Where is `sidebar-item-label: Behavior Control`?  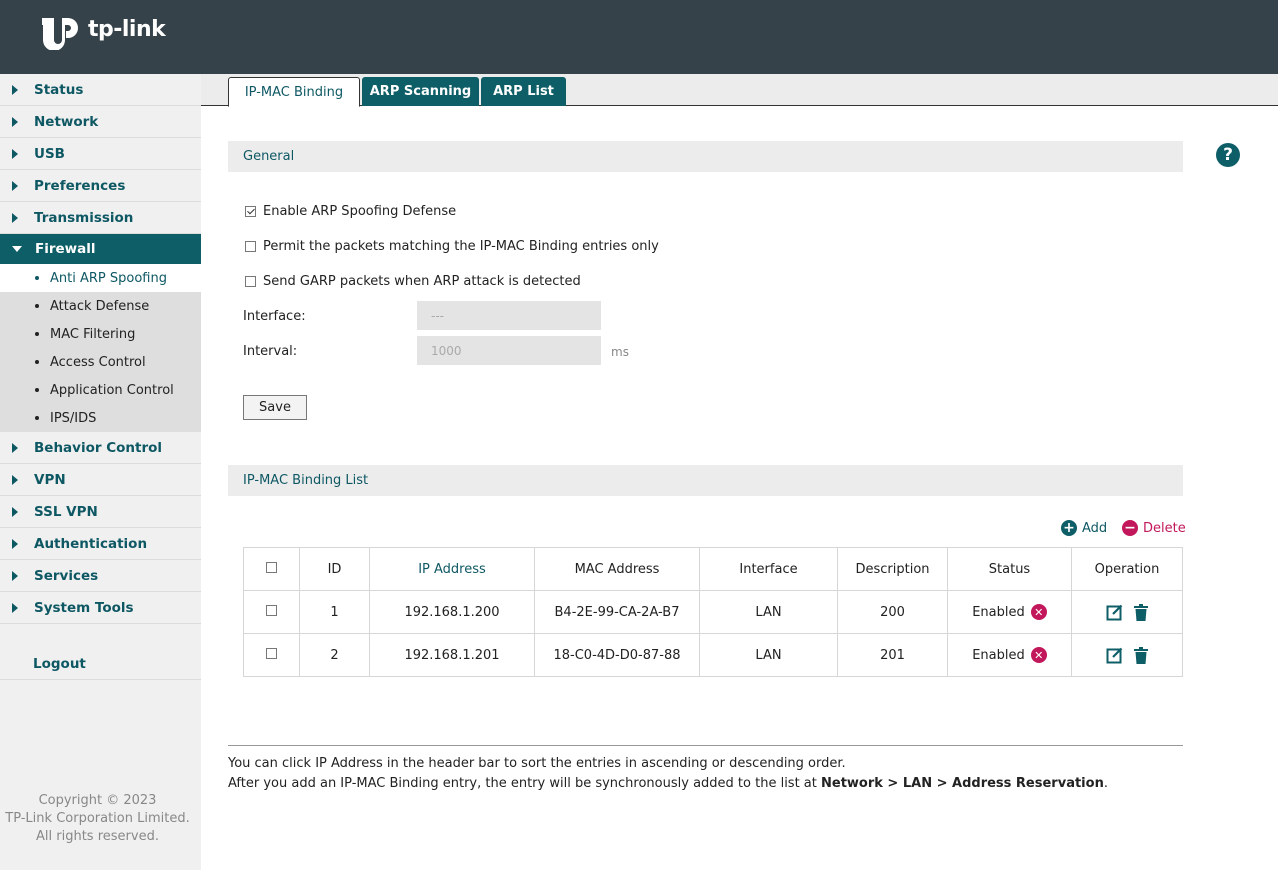
sidebar-item-label: Behavior Control is located at coordinates (98, 447).